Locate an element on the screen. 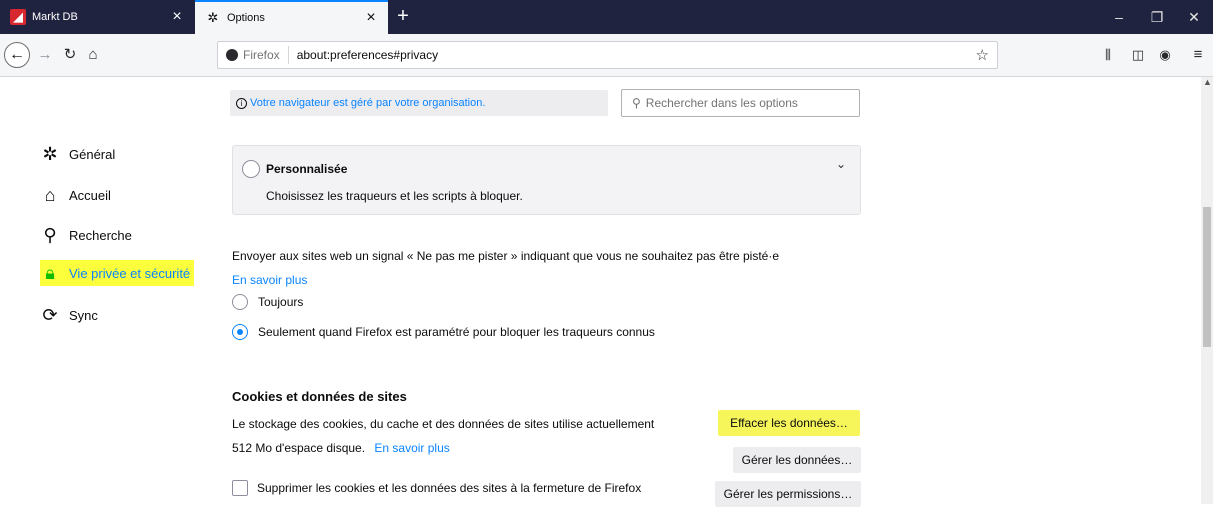  url-bar: Firefox about:preferences#privacy ☆ is located at coordinates (607, 55).